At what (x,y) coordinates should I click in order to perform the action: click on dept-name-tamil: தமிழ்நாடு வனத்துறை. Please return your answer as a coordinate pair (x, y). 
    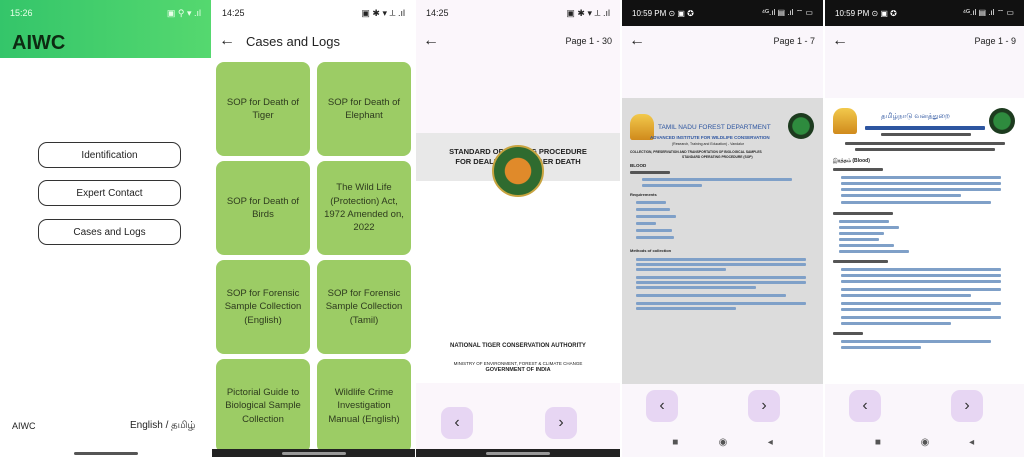
    Looking at the image, I should click on (915, 116).